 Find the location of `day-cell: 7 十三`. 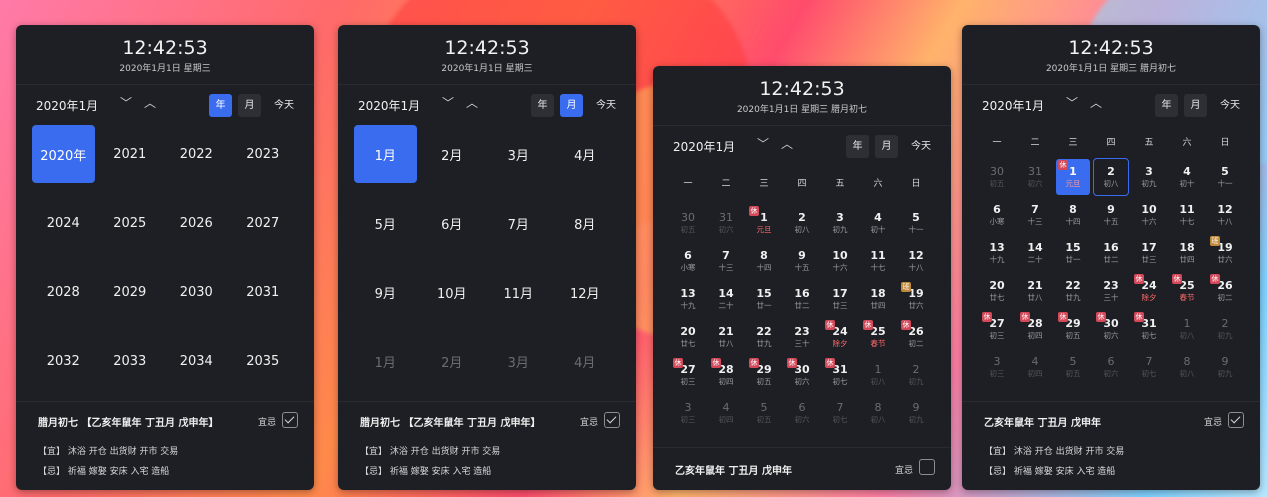

day-cell: 7 十三 is located at coordinates (1035, 215).